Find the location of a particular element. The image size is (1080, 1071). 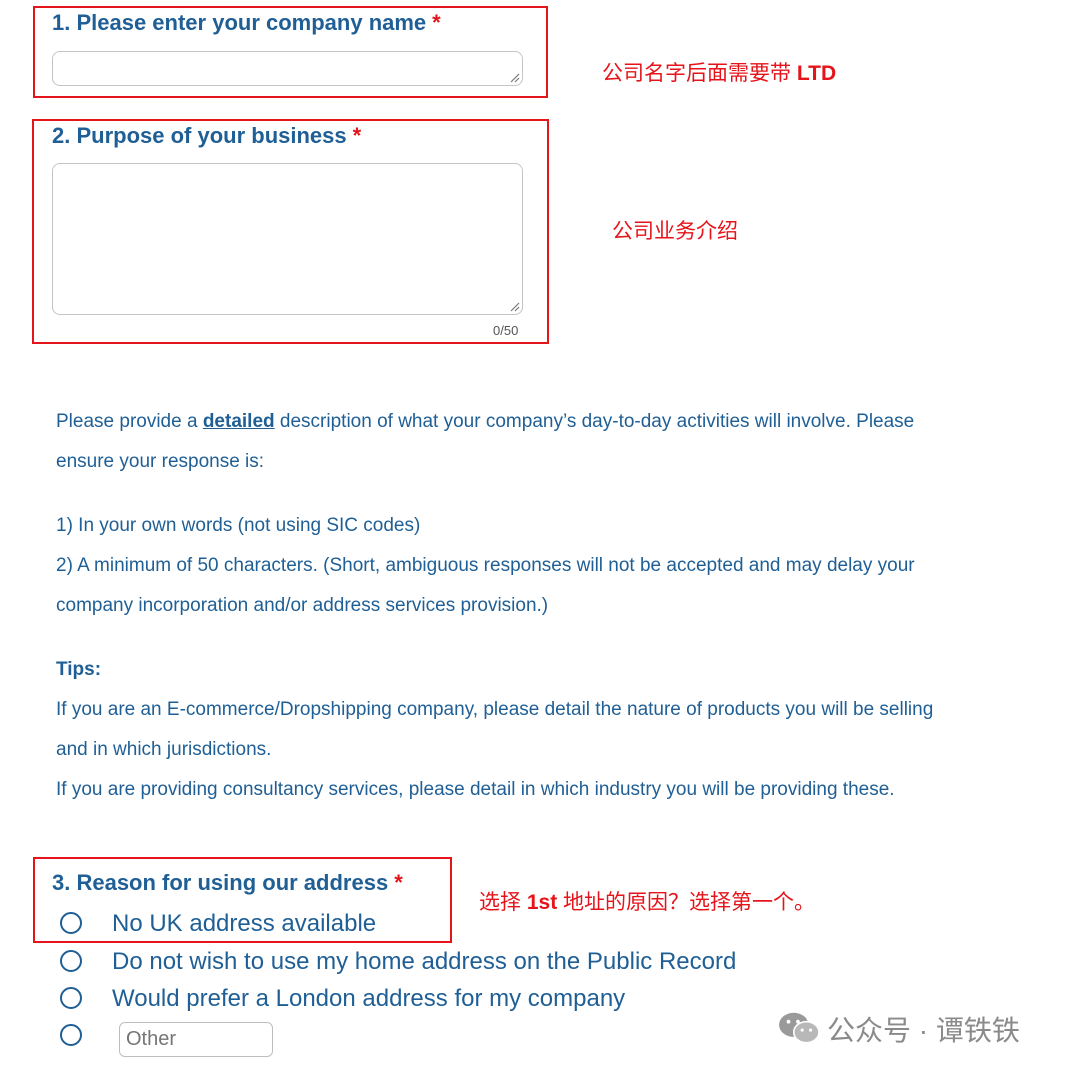

instruction-line-2: ensure your response is: is located at coordinates (160, 461).